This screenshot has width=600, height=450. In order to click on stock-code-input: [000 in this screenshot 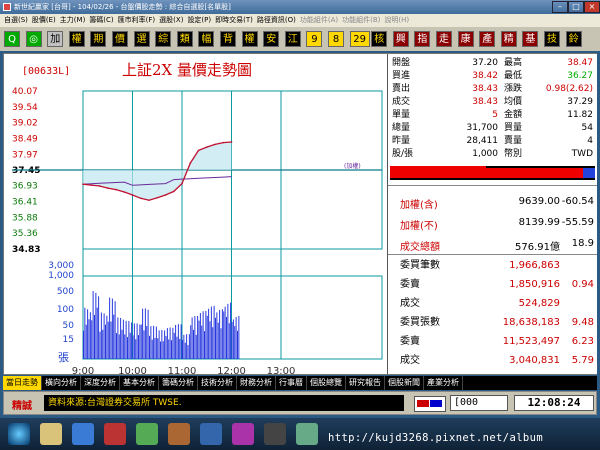, I will do `click(479, 403)`.